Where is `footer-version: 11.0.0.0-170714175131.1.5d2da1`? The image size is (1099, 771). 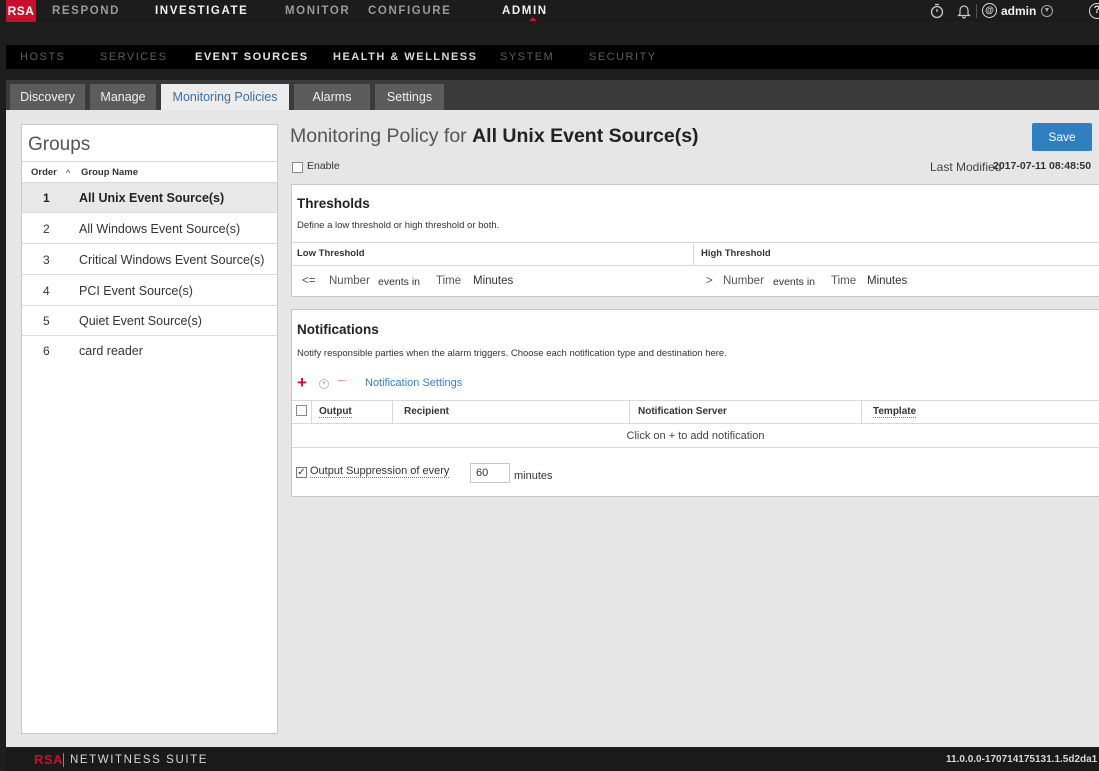
footer-version: 11.0.0.0-170714175131.1.5d2da1 is located at coordinates (1022, 759).